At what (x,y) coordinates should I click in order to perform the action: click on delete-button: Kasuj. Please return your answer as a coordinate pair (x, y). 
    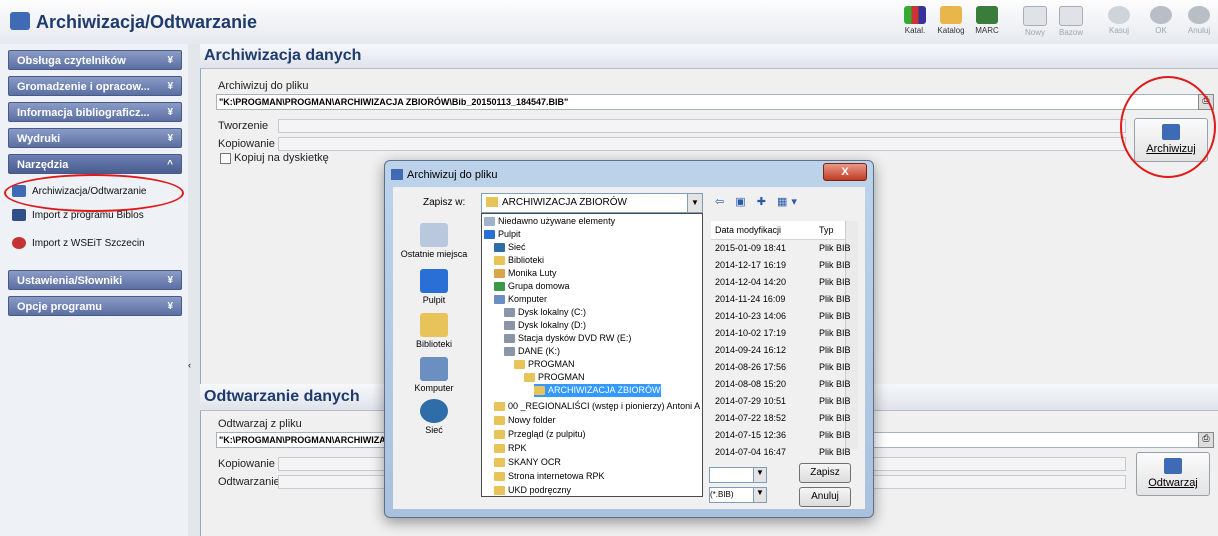
    Looking at the image, I should click on (1119, 23).